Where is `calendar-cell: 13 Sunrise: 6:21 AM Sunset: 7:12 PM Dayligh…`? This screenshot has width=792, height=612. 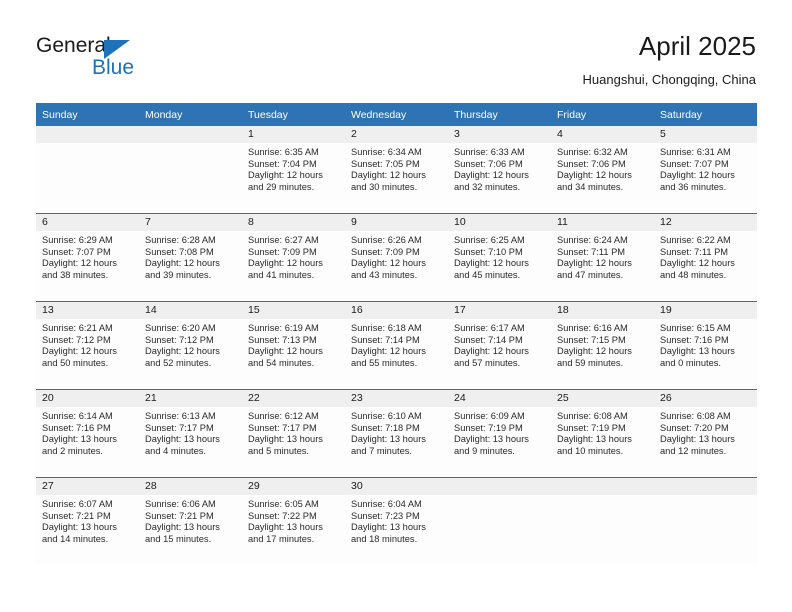
calendar-cell: 13 Sunrise: 6:21 AM Sunset: 7:12 PM Dayligh… is located at coordinates (87, 345).